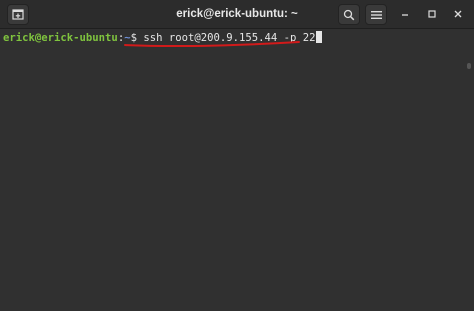 Image resolution: width=474 pixels, height=311 pixels. I want to click on maximize-icon, so click(432, 14).